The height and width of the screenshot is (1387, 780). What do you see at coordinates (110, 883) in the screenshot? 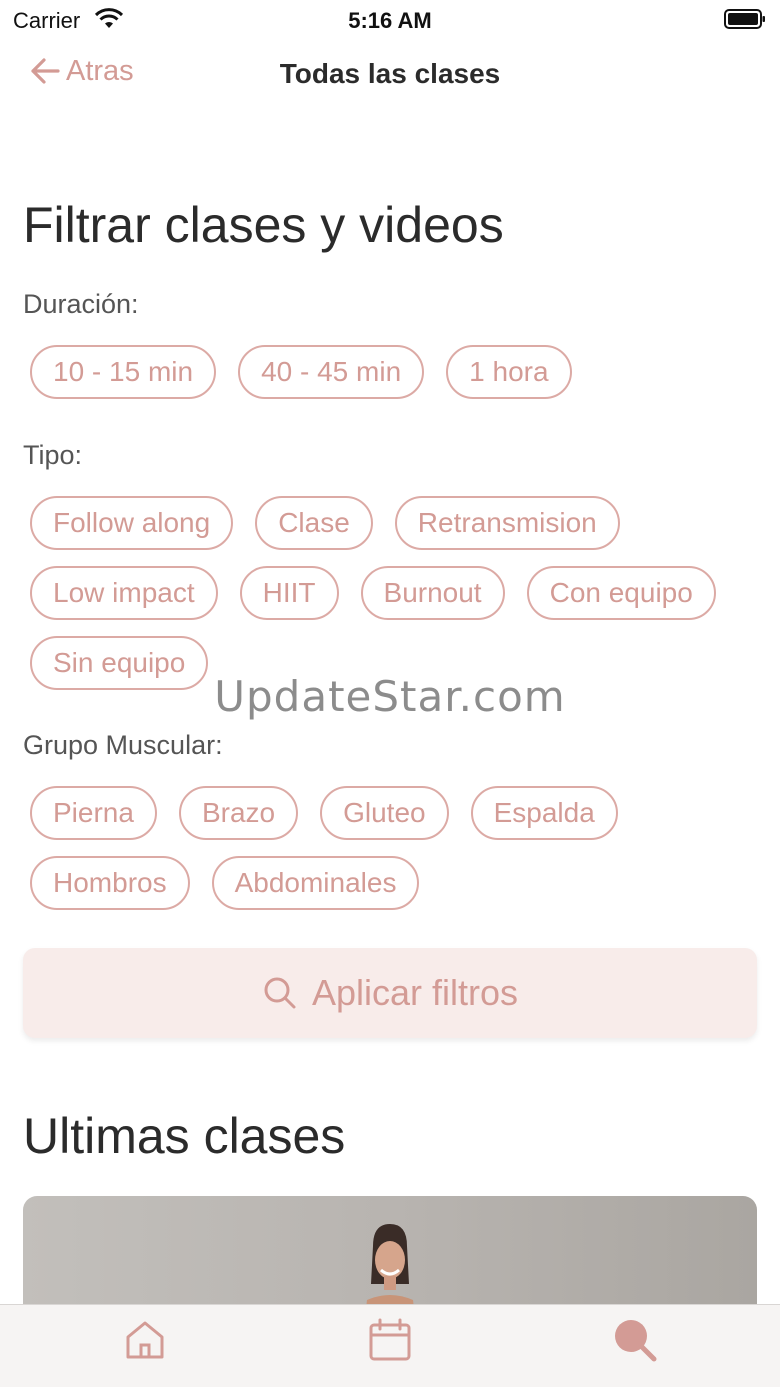
I see `chip-muscle-hombros: Hombros` at bounding box center [110, 883].